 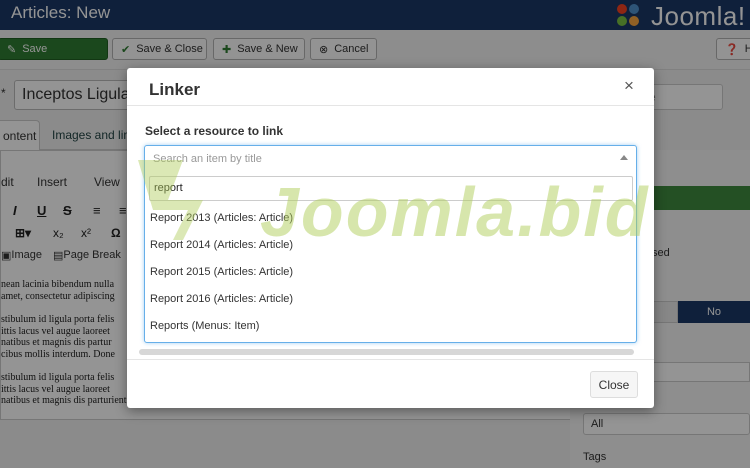 I want to click on horizontal-scrollbar, so click(x=386, y=352).